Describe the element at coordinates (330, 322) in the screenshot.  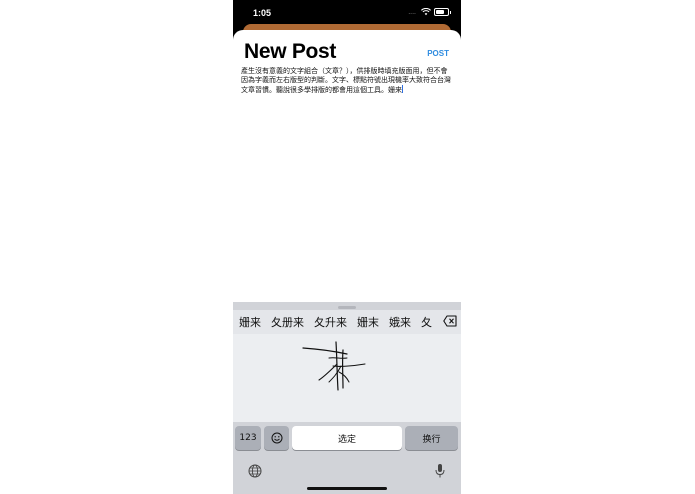
I see `candidate-item: 夂升来` at that location.